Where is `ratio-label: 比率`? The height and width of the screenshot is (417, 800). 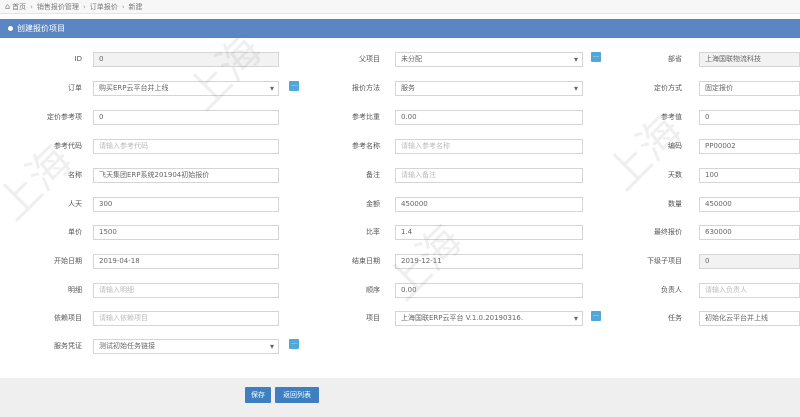
ratio-label: 比率 is located at coordinates (373, 232).